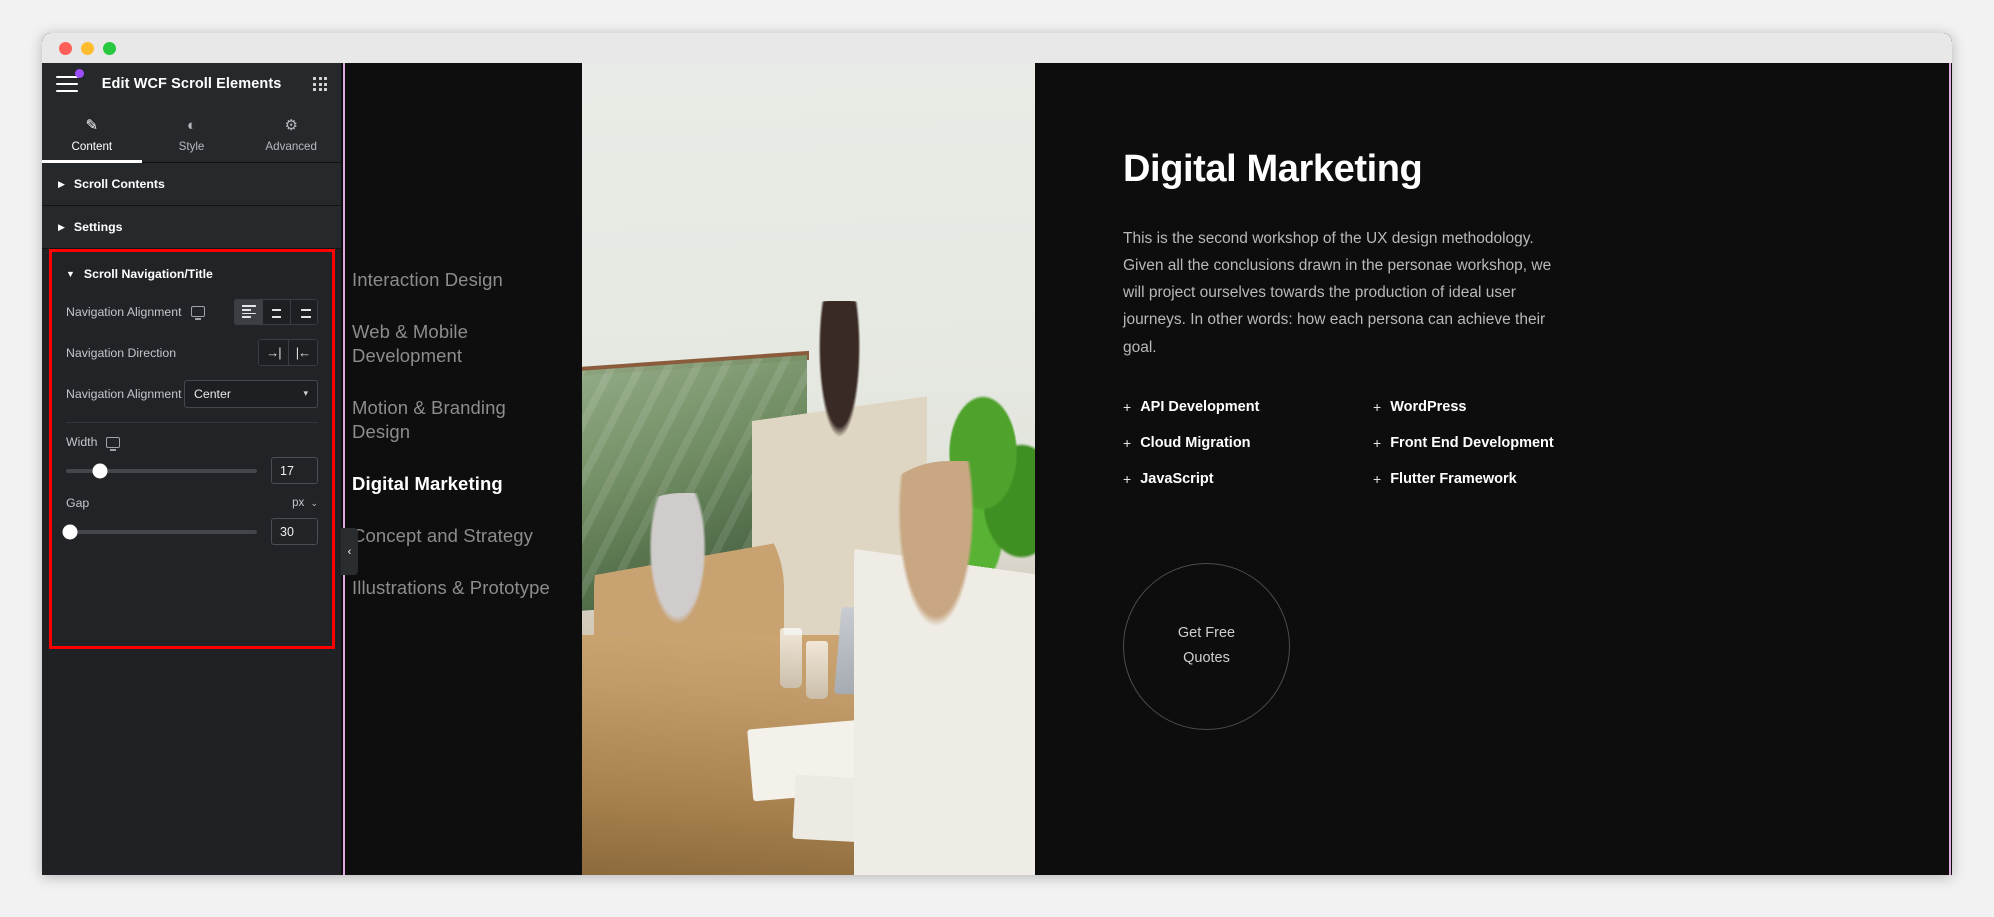 This screenshot has width=1994, height=917. I want to click on tab-style: ◐ Style, so click(192, 133).